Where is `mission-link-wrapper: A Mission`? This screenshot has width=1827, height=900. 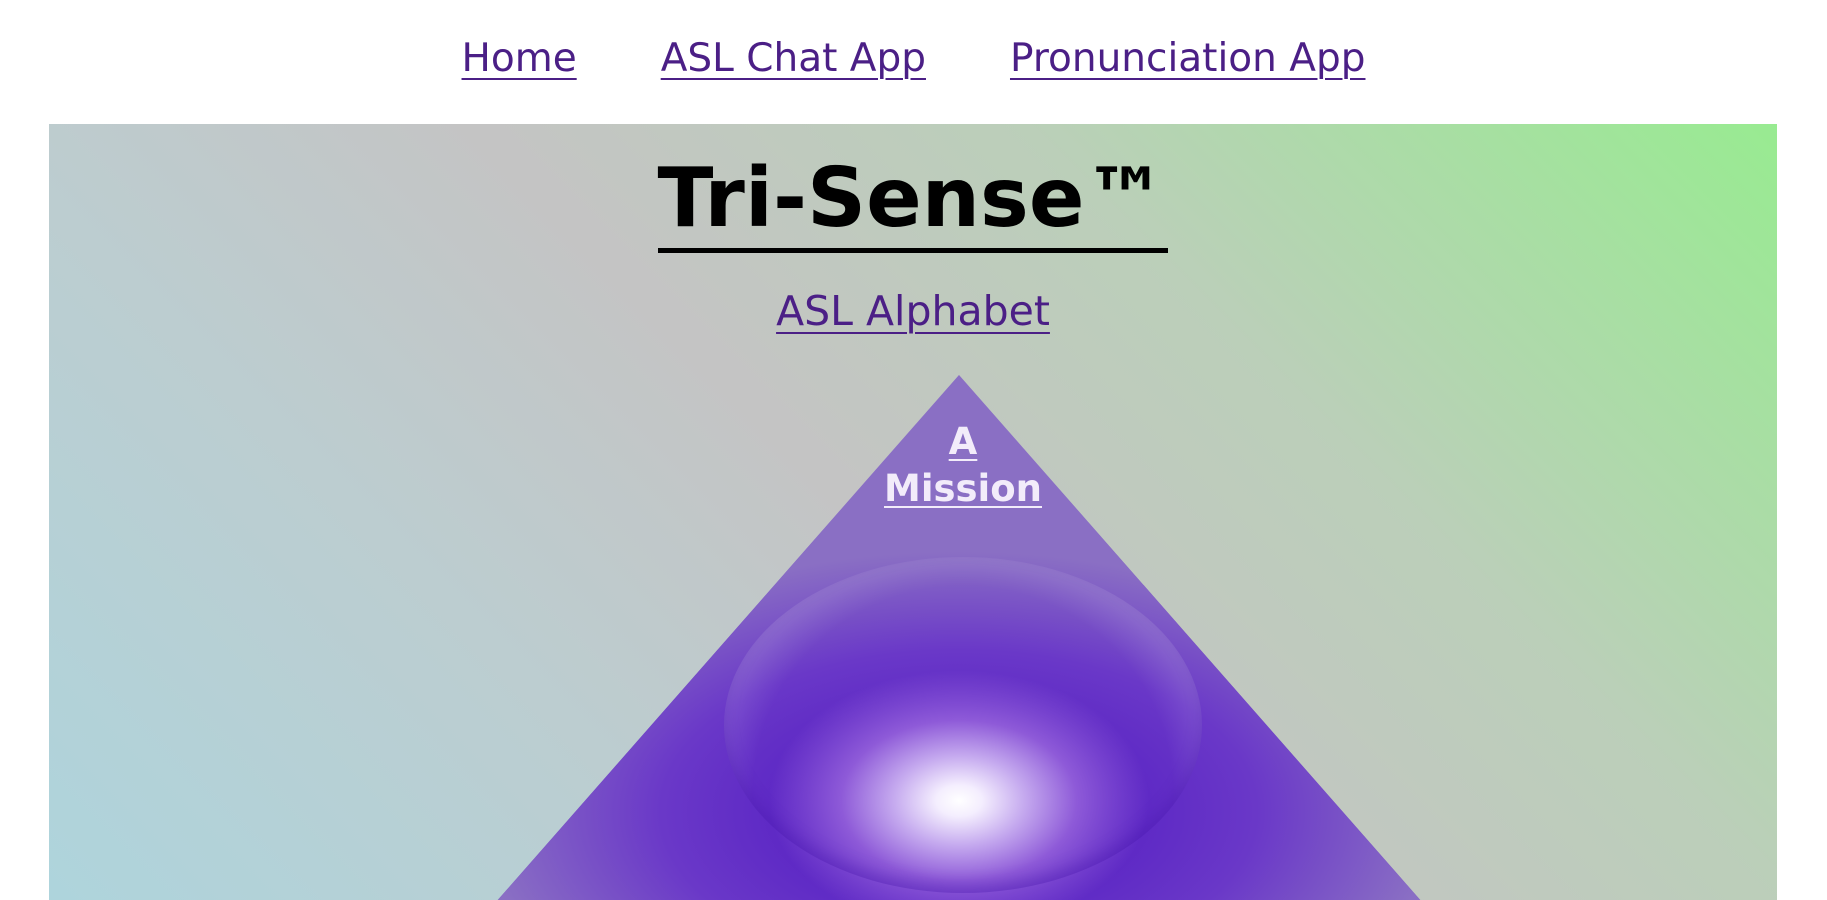
mission-link-wrapper: A Mission is located at coordinates (963, 465).